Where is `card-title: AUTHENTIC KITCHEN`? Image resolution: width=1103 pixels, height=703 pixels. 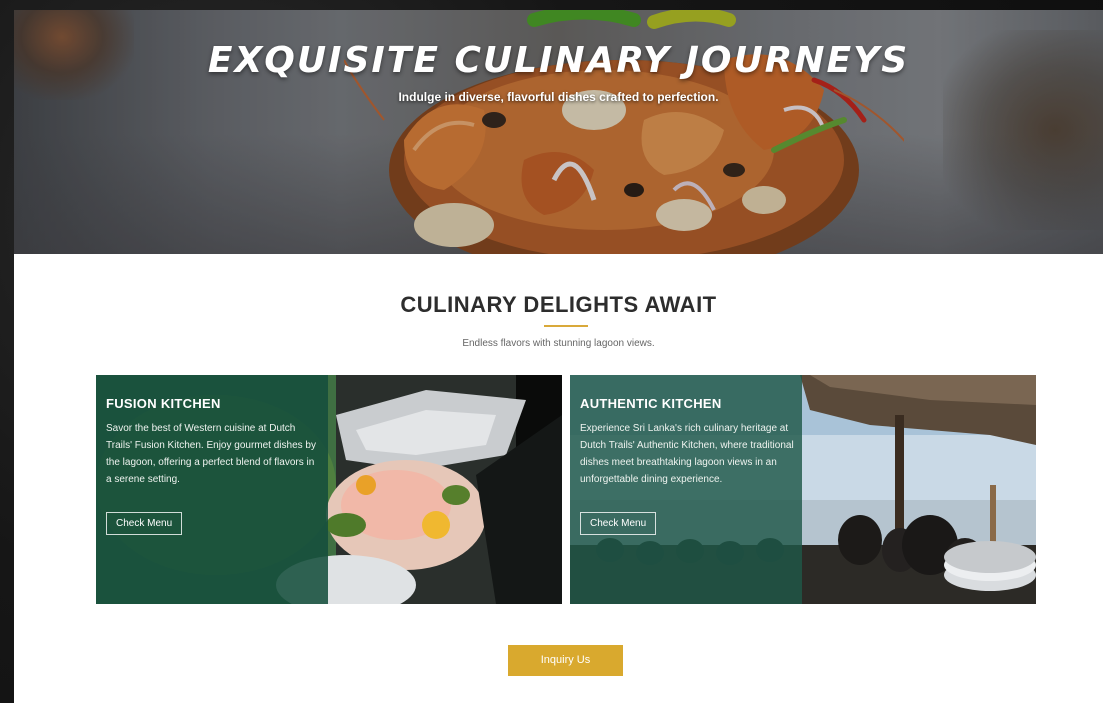 card-title: AUTHENTIC KITCHEN is located at coordinates (651, 403).